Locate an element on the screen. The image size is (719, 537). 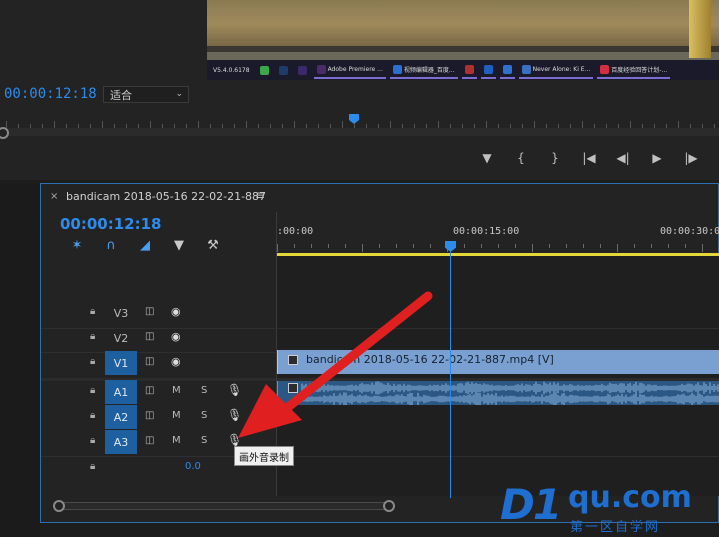
track-target-toggle: A1 is located at coordinates (121, 392).